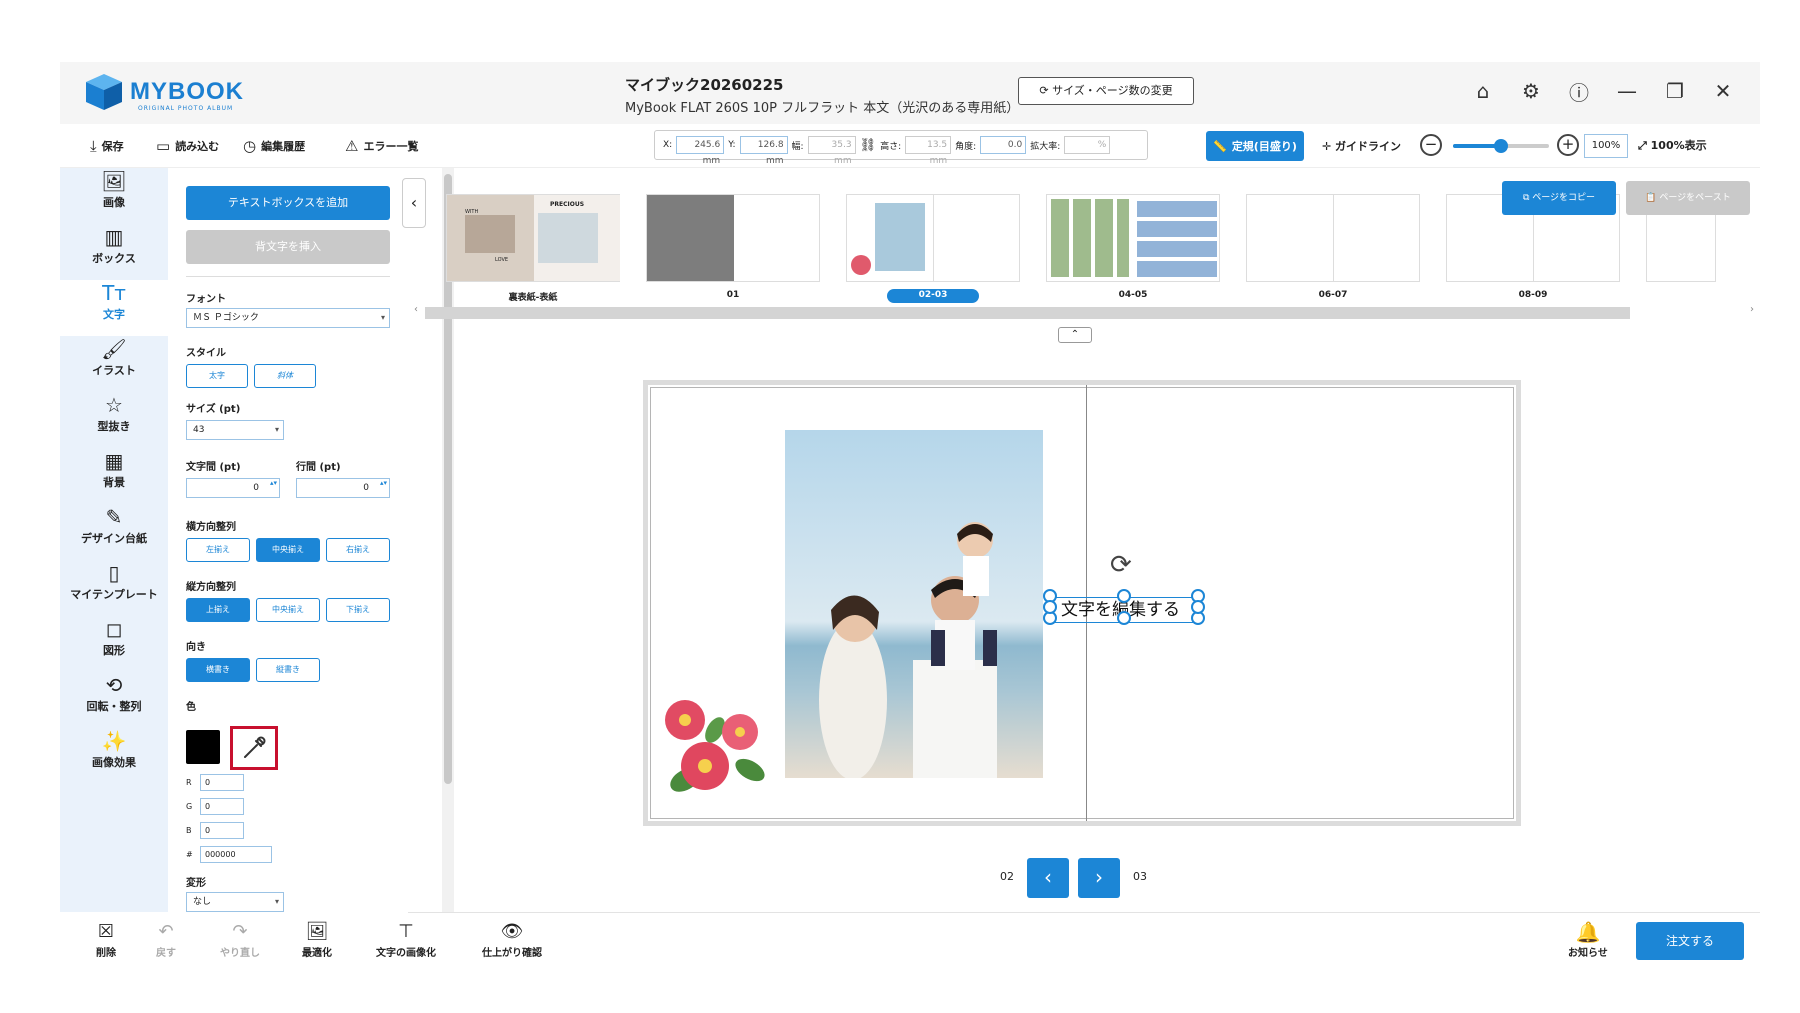 The height and width of the screenshot is (1013, 1800). I want to click on cover-front-photo, so click(568, 238).